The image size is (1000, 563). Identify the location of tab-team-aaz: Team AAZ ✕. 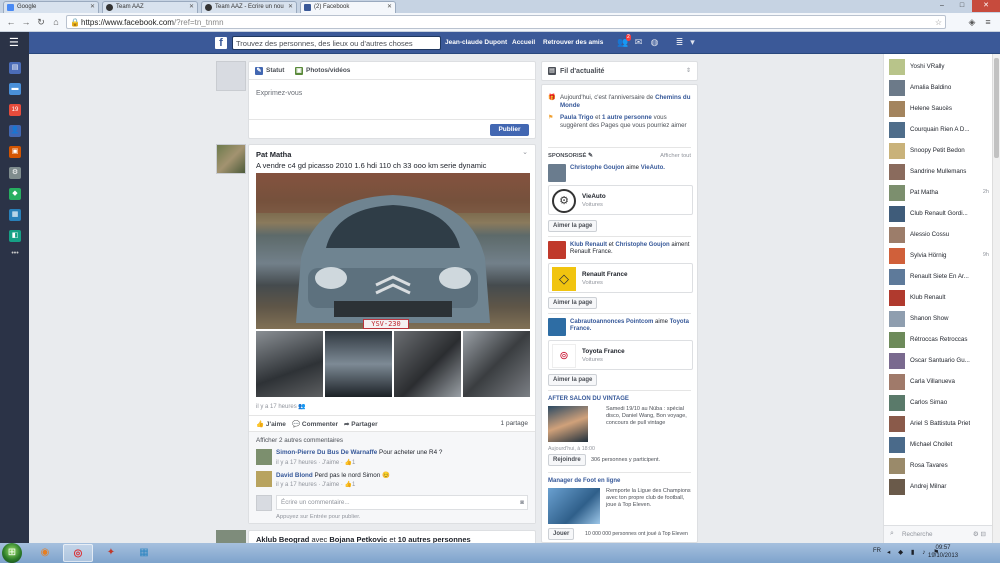
(150, 7).